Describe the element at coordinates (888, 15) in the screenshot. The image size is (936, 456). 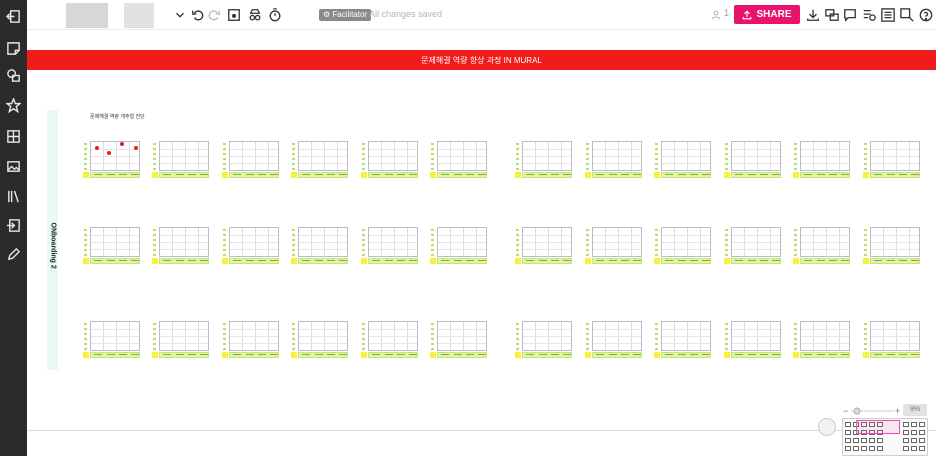
I see `outline-list-icon` at that location.